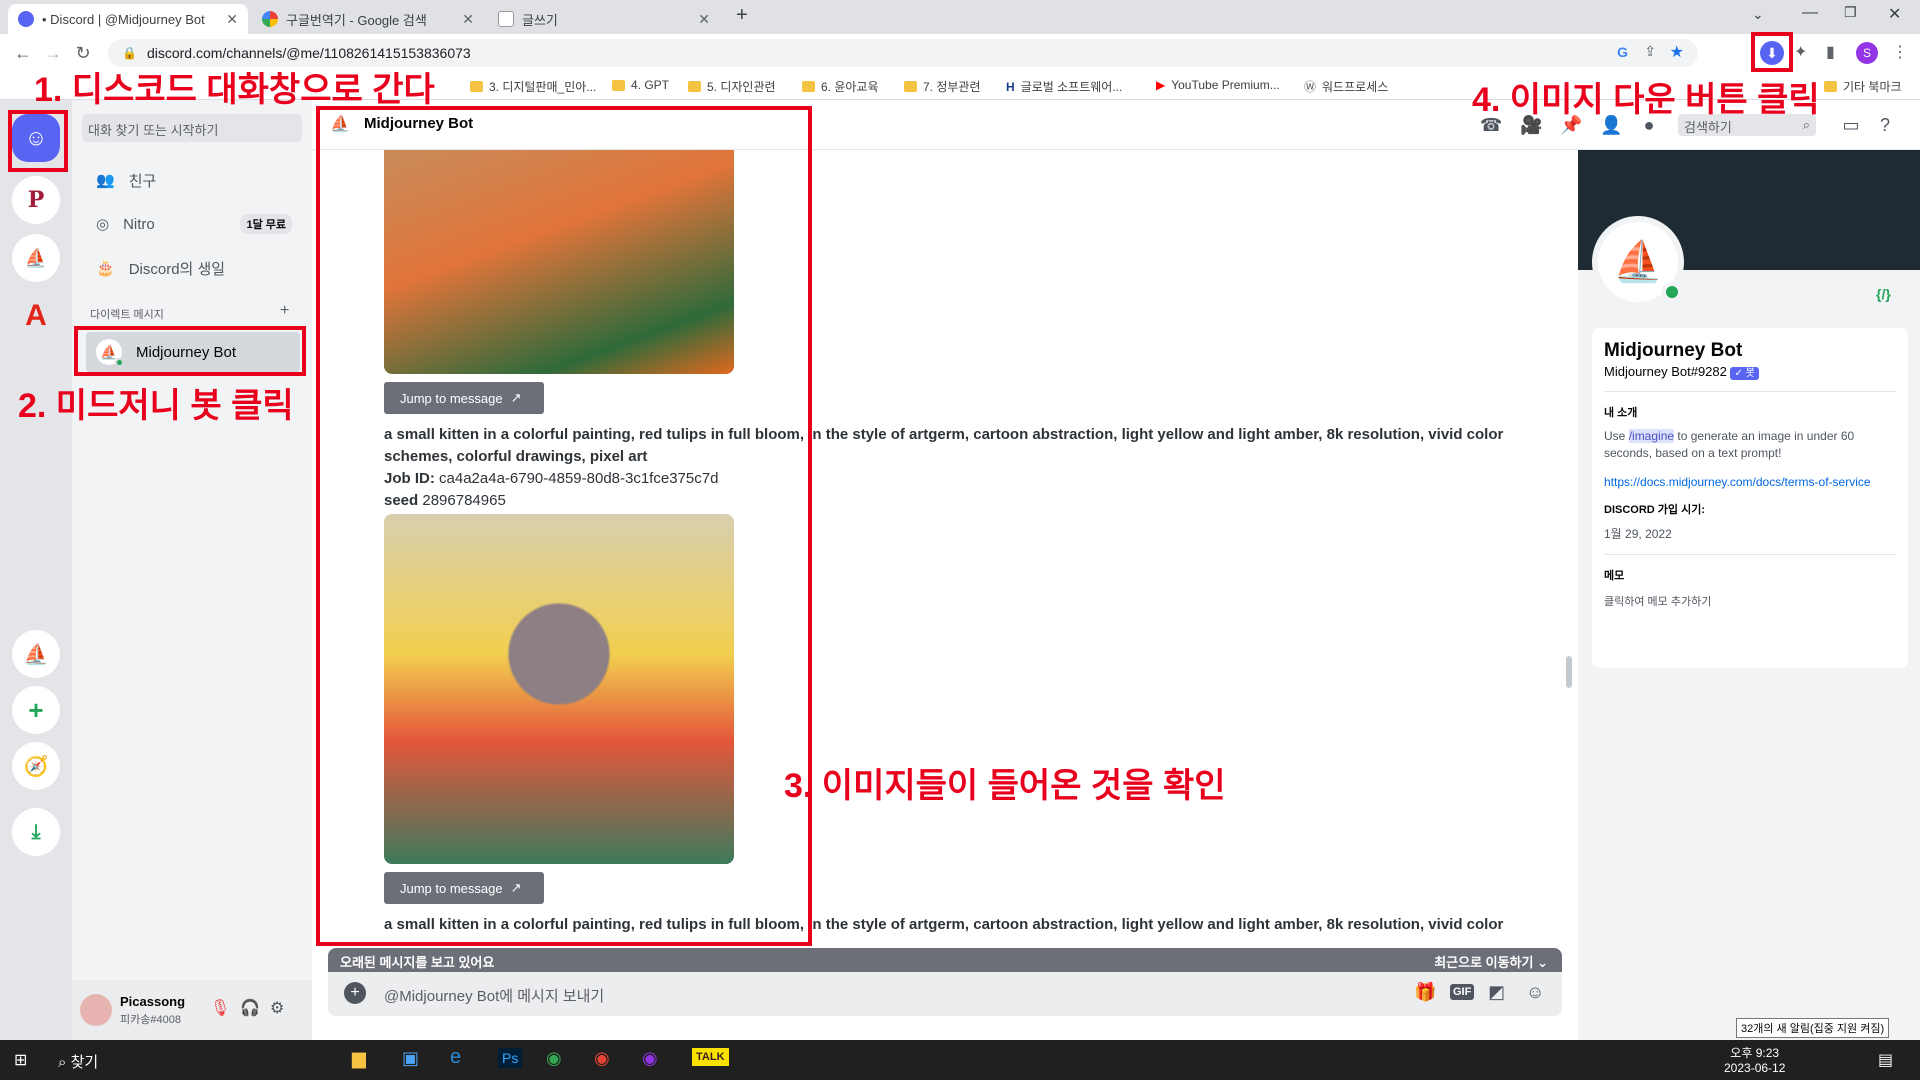 This screenshot has height=1080, width=1920. Describe the element at coordinates (554, 1058) in the screenshot. I see `app-icon: ◉` at that location.